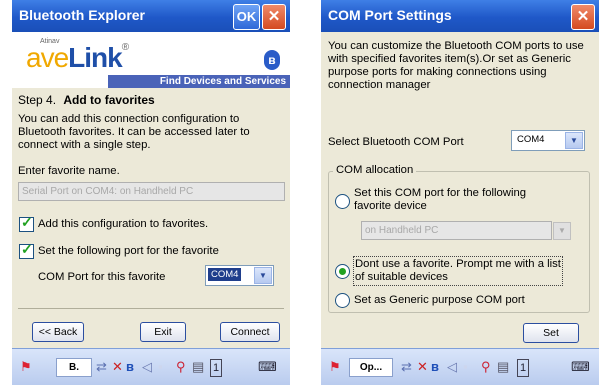 Image resolution: width=611 pixels, height=385 pixels. What do you see at coordinates (548, 140) in the screenshot?
I see `select-port-dropdown: COM4 ▼` at bounding box center [548, 140].